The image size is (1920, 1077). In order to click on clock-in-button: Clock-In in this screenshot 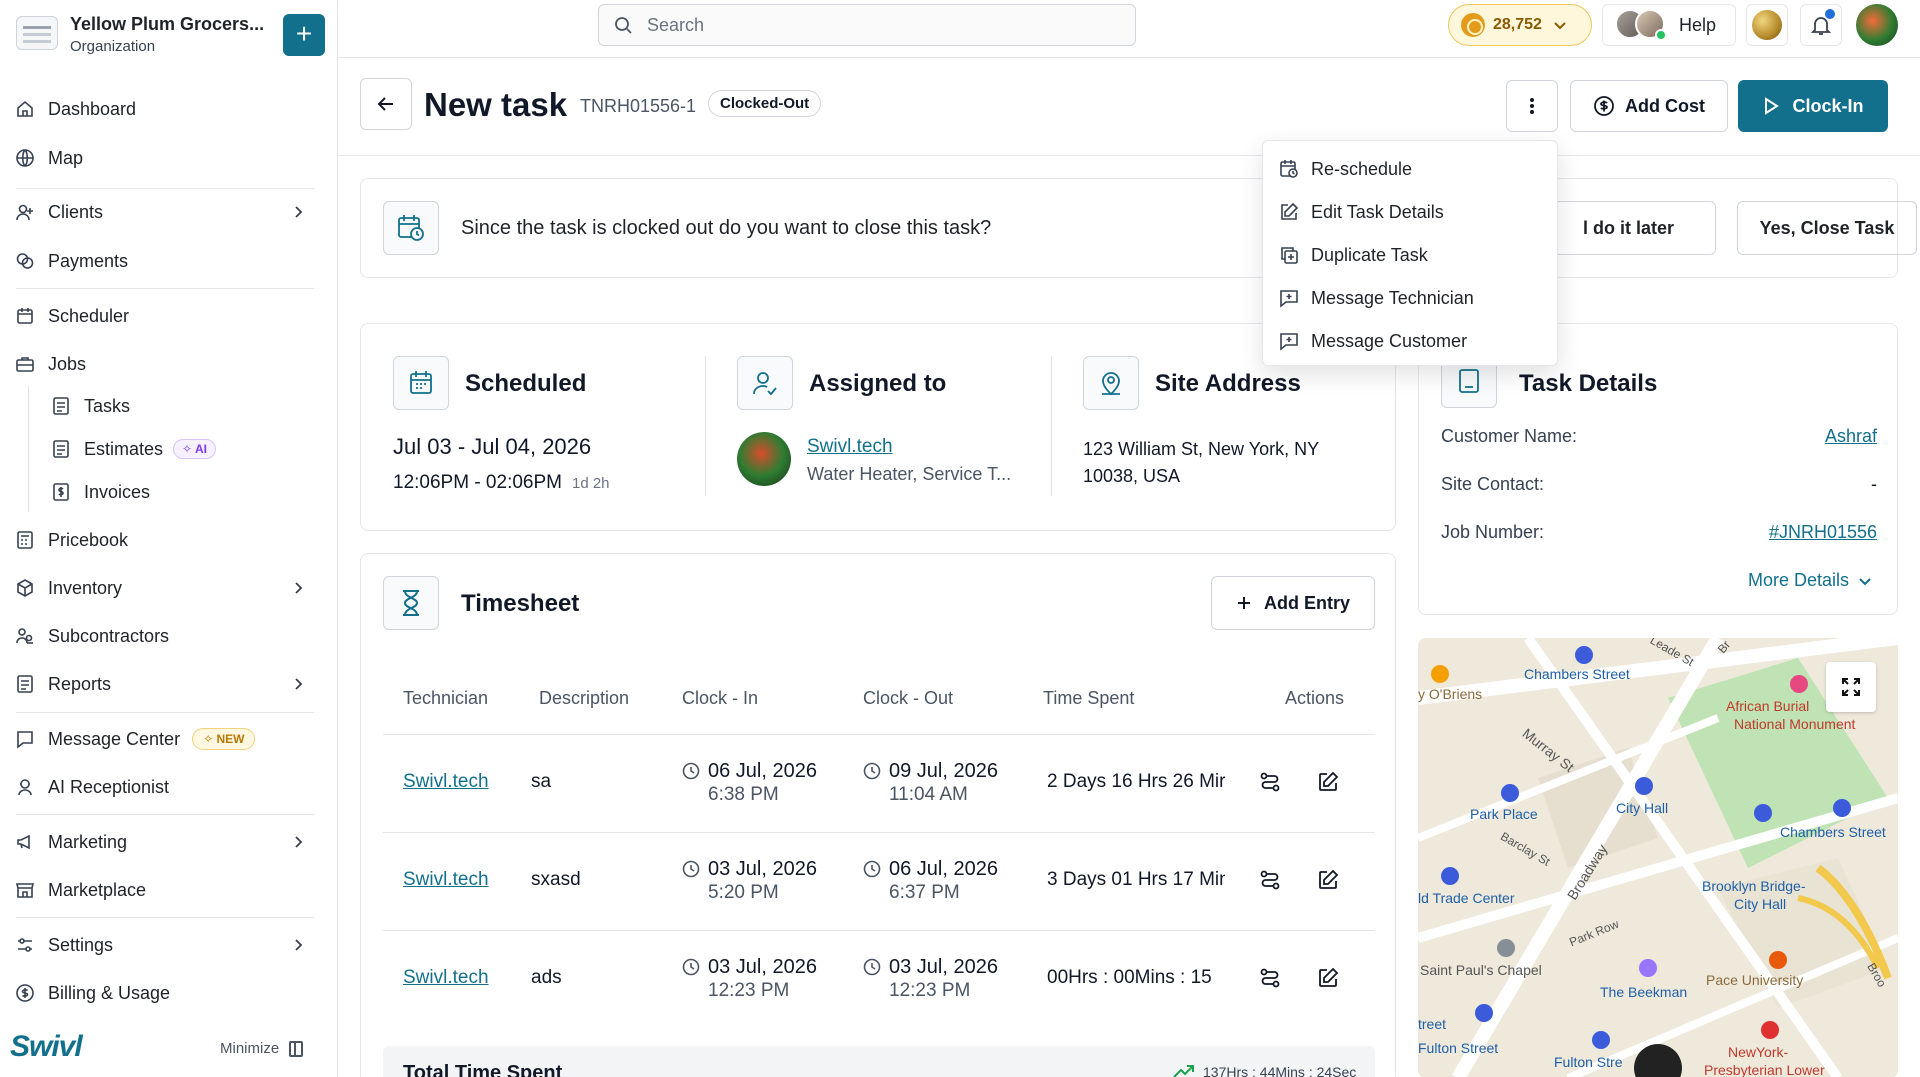, I will do `click(1813, 106)`.